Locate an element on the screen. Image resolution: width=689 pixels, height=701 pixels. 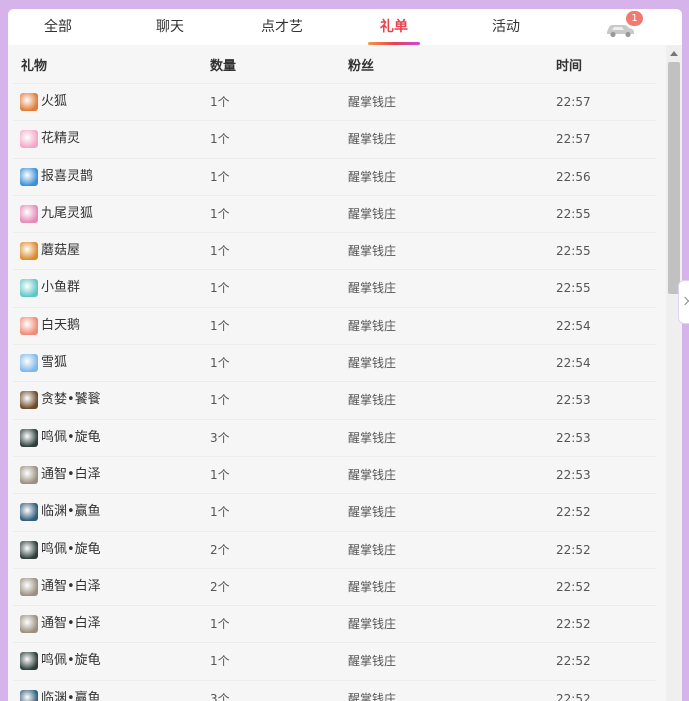
scrollbar is located at coordinates (674, 373).